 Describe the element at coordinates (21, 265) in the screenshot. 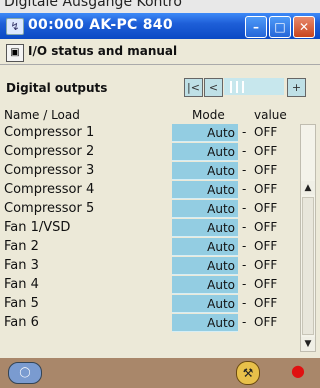

I see `load-name: Fan 3` at that location.